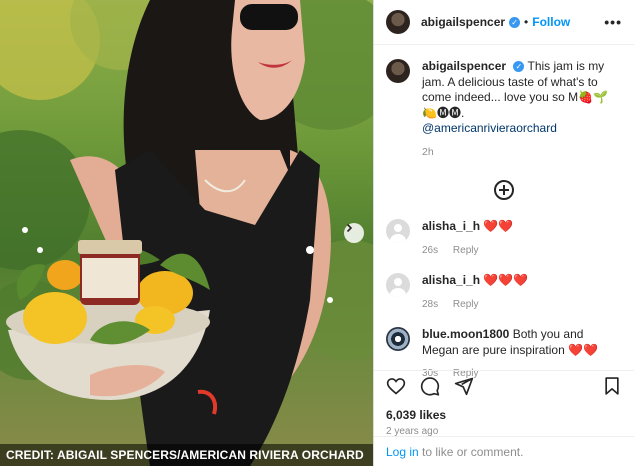  I want to click on add-comment-icon, so click(504, 190).